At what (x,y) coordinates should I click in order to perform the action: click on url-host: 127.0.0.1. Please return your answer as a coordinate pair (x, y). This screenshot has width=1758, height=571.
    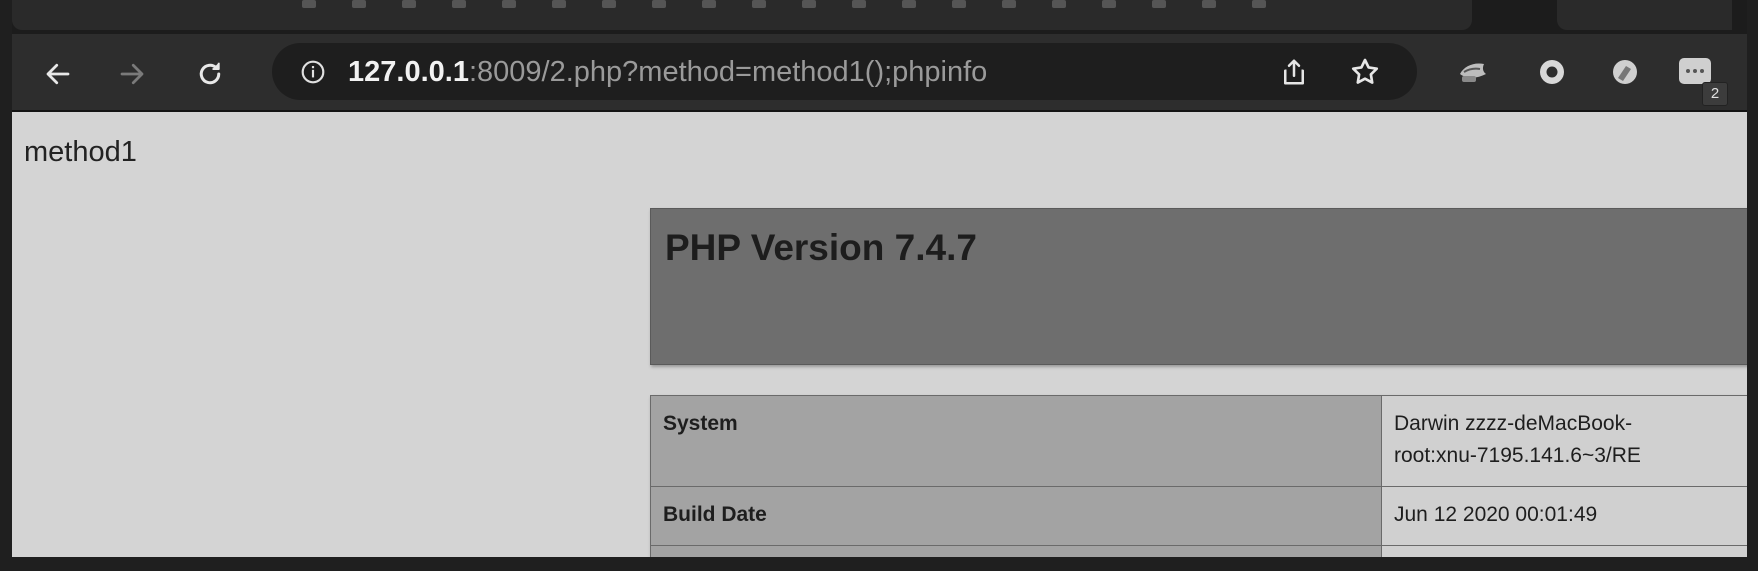
    Looking at the image, I should click on (408, 72).